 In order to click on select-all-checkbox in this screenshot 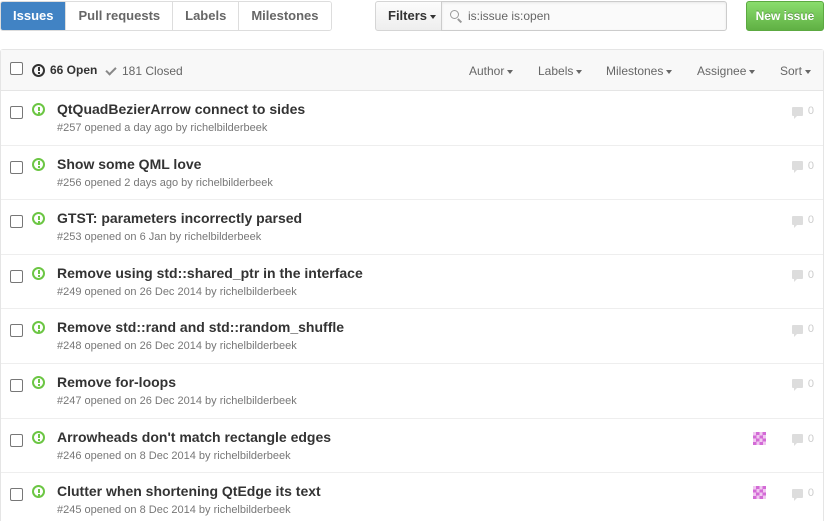, I will do `click(16, 68)`.